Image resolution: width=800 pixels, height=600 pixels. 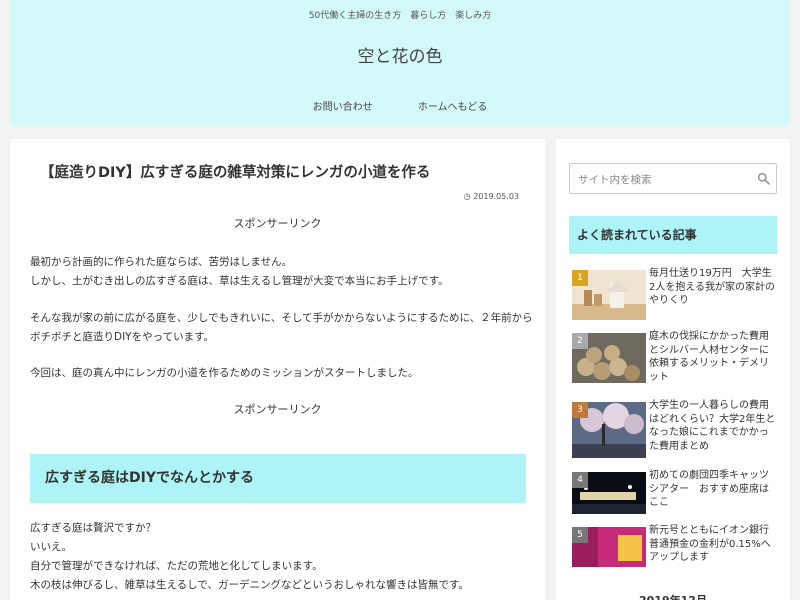 I want to click on rank-badge: 2, so click(x=580, y=341).